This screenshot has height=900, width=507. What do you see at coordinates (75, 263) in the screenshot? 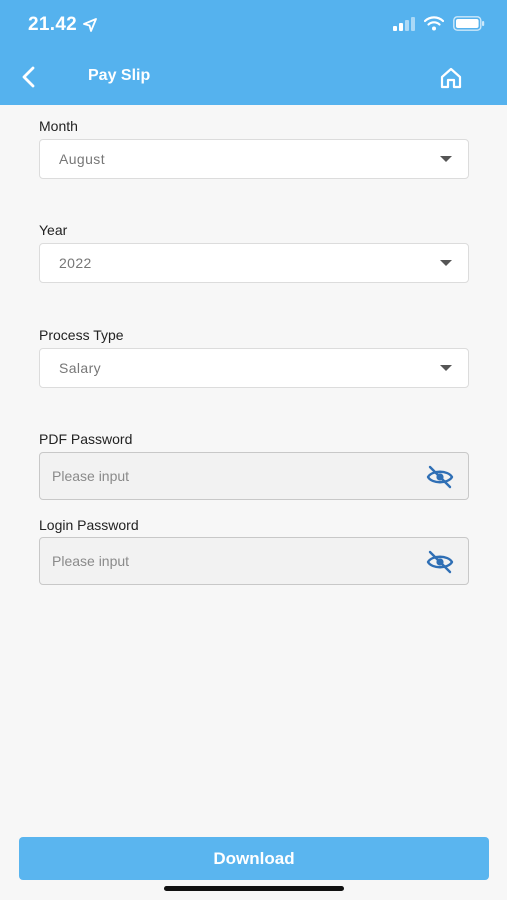
I see `year-value: 2022` at bounding box center [75, 263].